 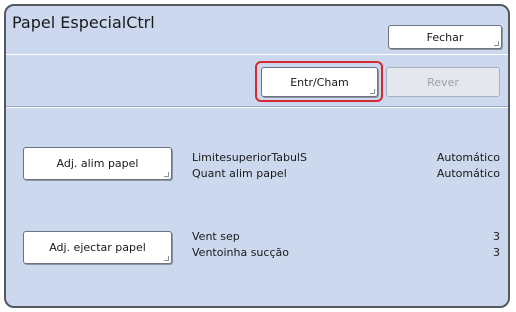 I want to click on page-title: Papel EspecialCtrl, so click(x=83, y=22).